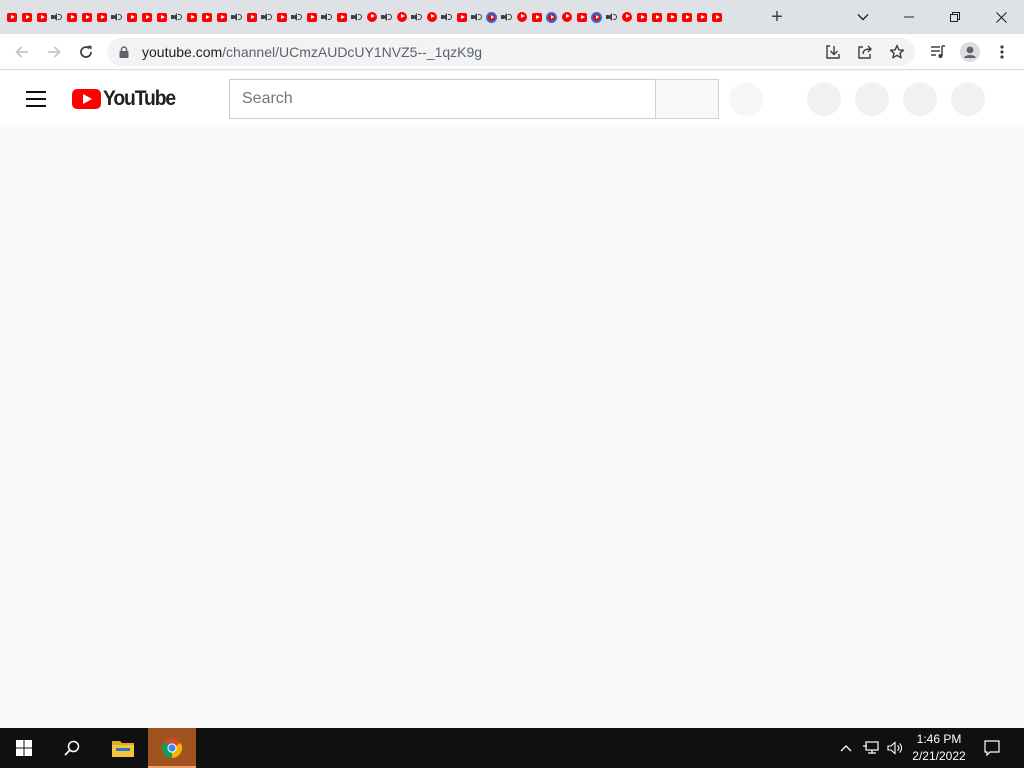 The image size is (1024, 768). Describe the element at coordinates (172, 748) in the screenshot. I see `chrome-taskbar-button` at that location.